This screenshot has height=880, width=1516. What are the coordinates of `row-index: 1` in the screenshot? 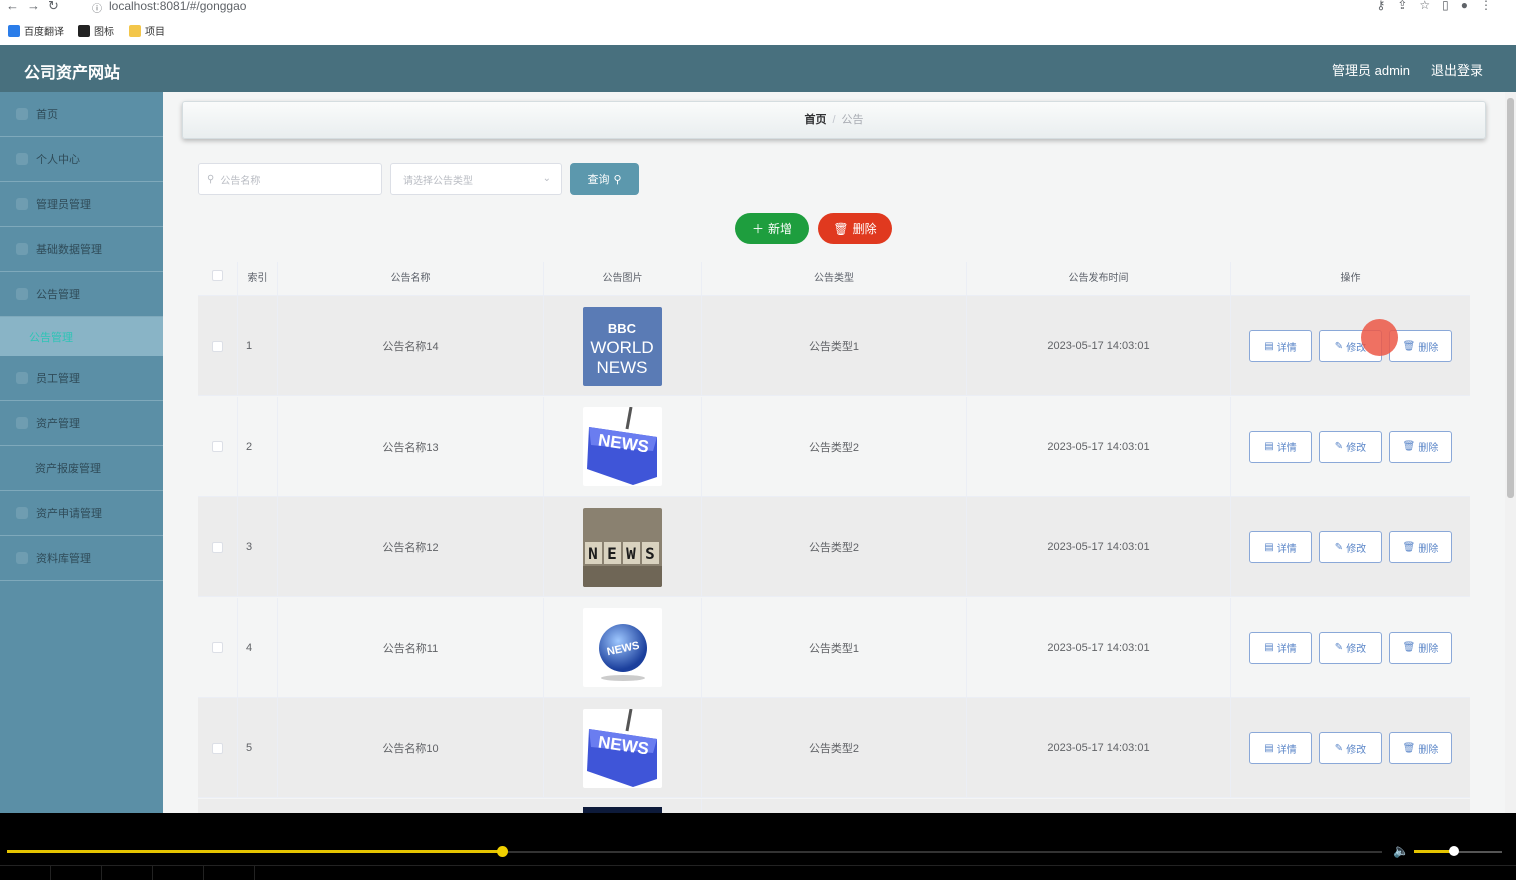 It's located at (258, 346).